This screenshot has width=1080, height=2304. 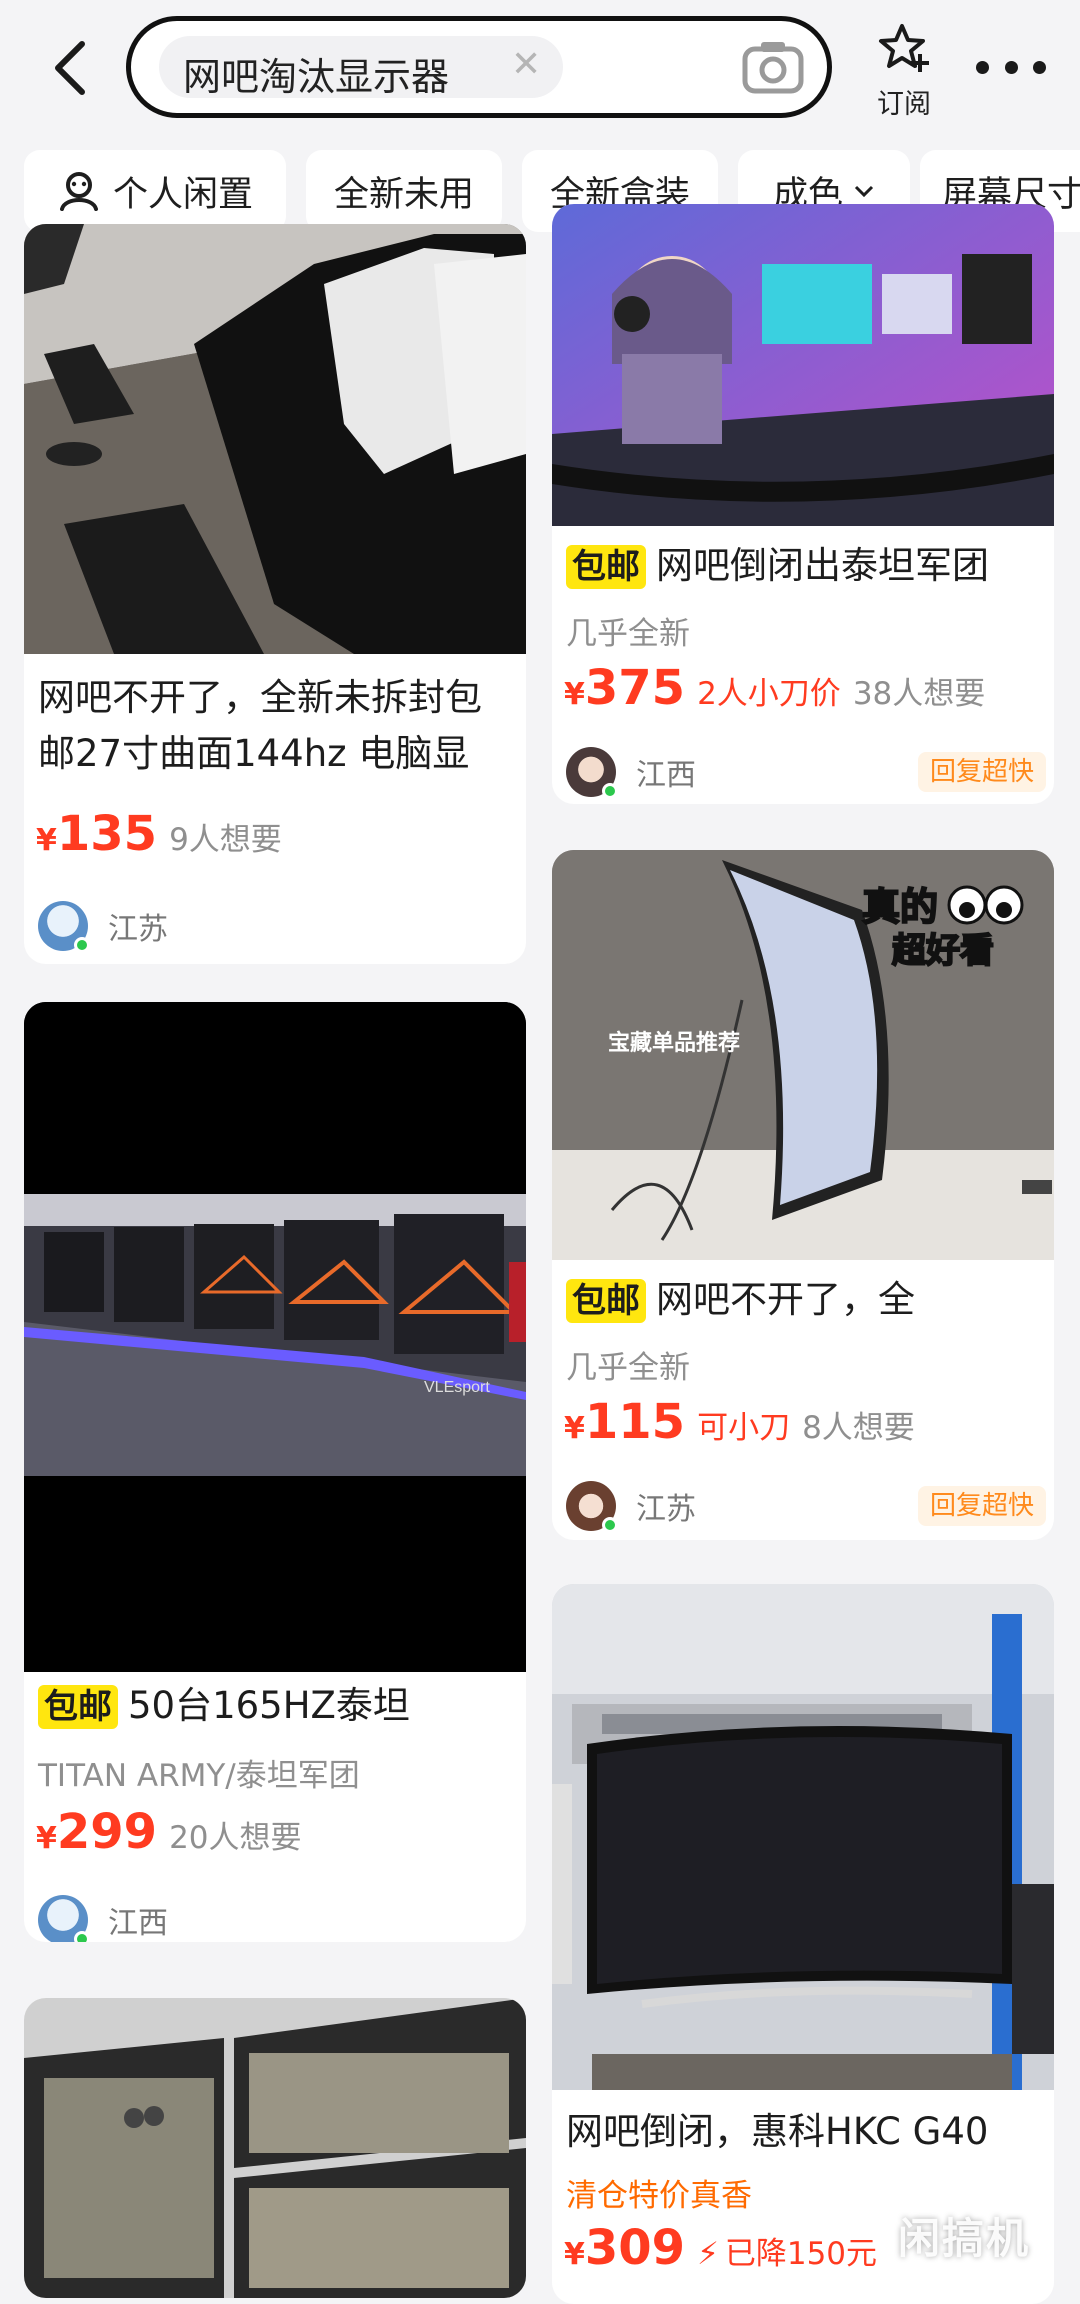 I want to click on want-count: 8人想要, so click(x=858, y=1428).